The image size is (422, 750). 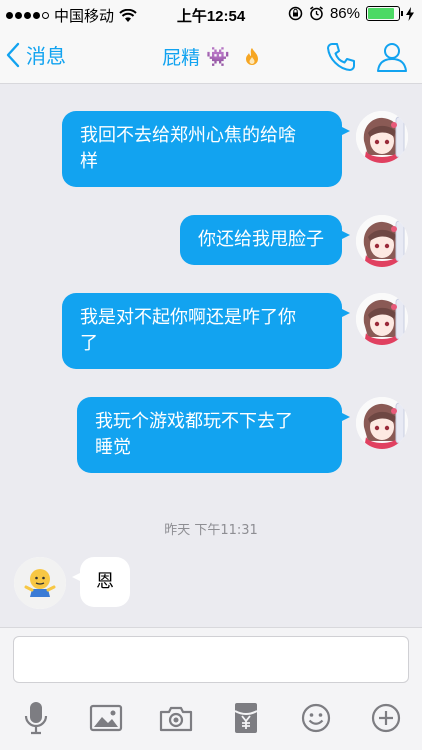 I want to click on image-button, so click(x=106, y=718).